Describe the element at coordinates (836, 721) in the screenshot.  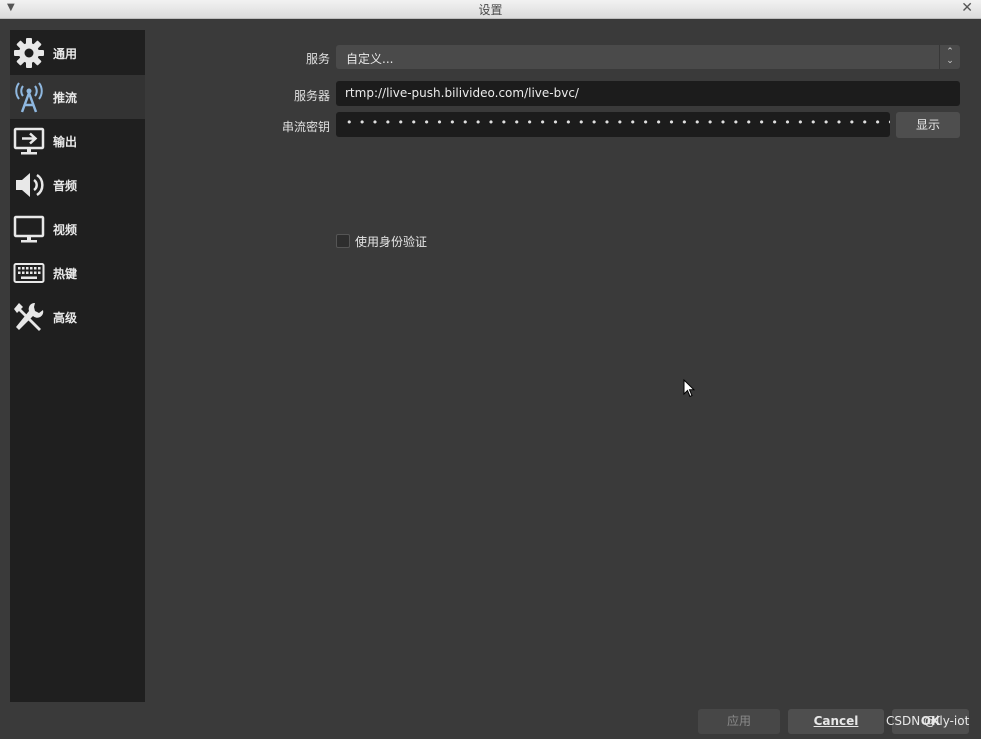
I see `cancel-button: Cancel` at that location.